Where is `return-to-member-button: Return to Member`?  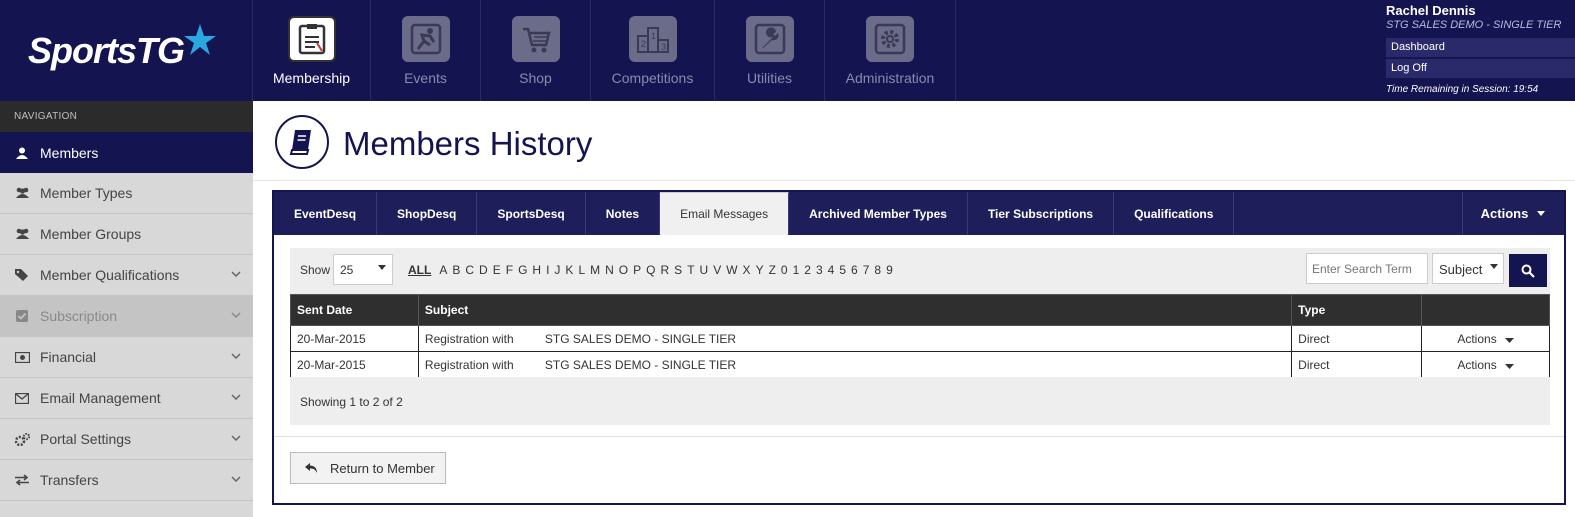 return-to-member-button: Return to Member is located at coordinates (368, 468).